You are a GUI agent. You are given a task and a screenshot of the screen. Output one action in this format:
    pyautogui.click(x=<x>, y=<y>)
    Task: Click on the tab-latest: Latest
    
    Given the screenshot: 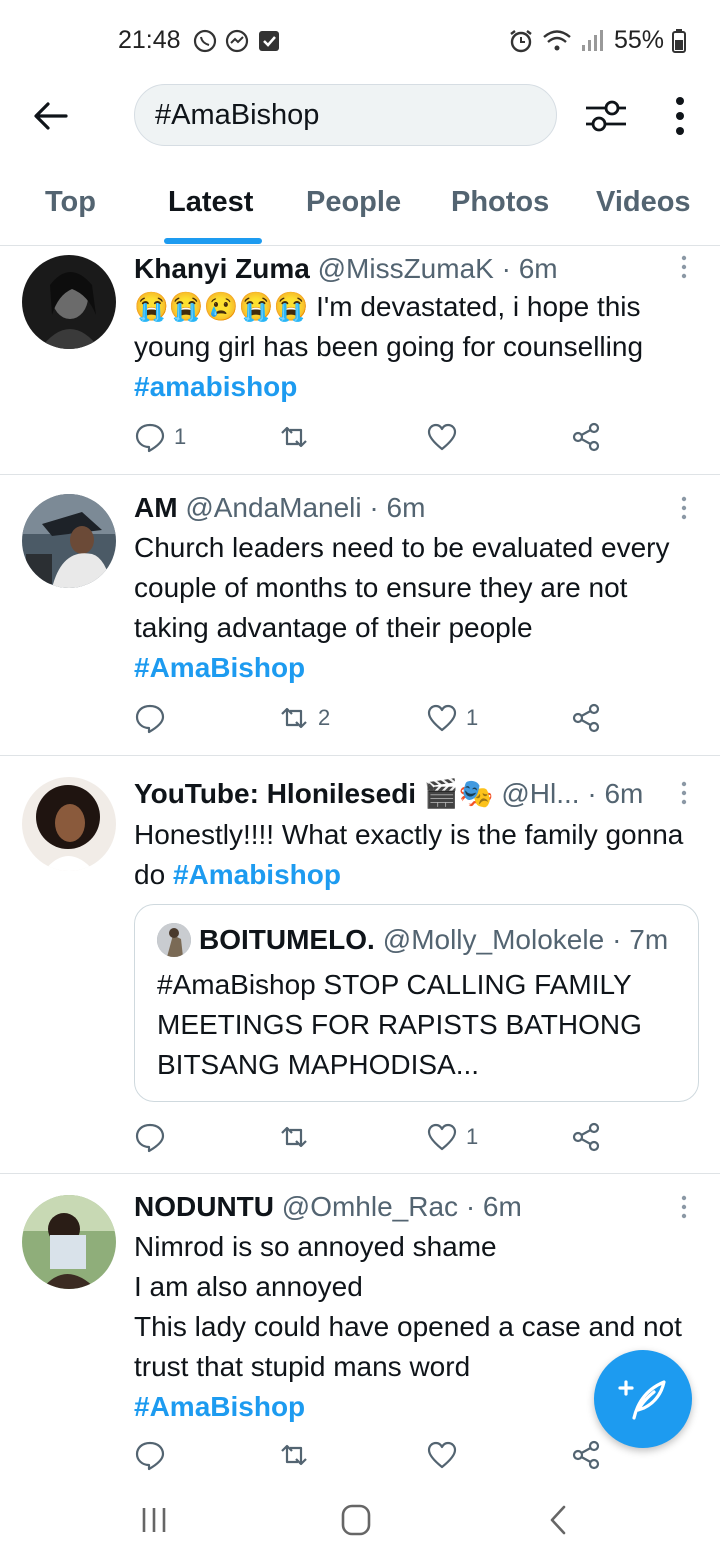 What is the action you would take?
    pyautogui.click(x=210, y=202)
    